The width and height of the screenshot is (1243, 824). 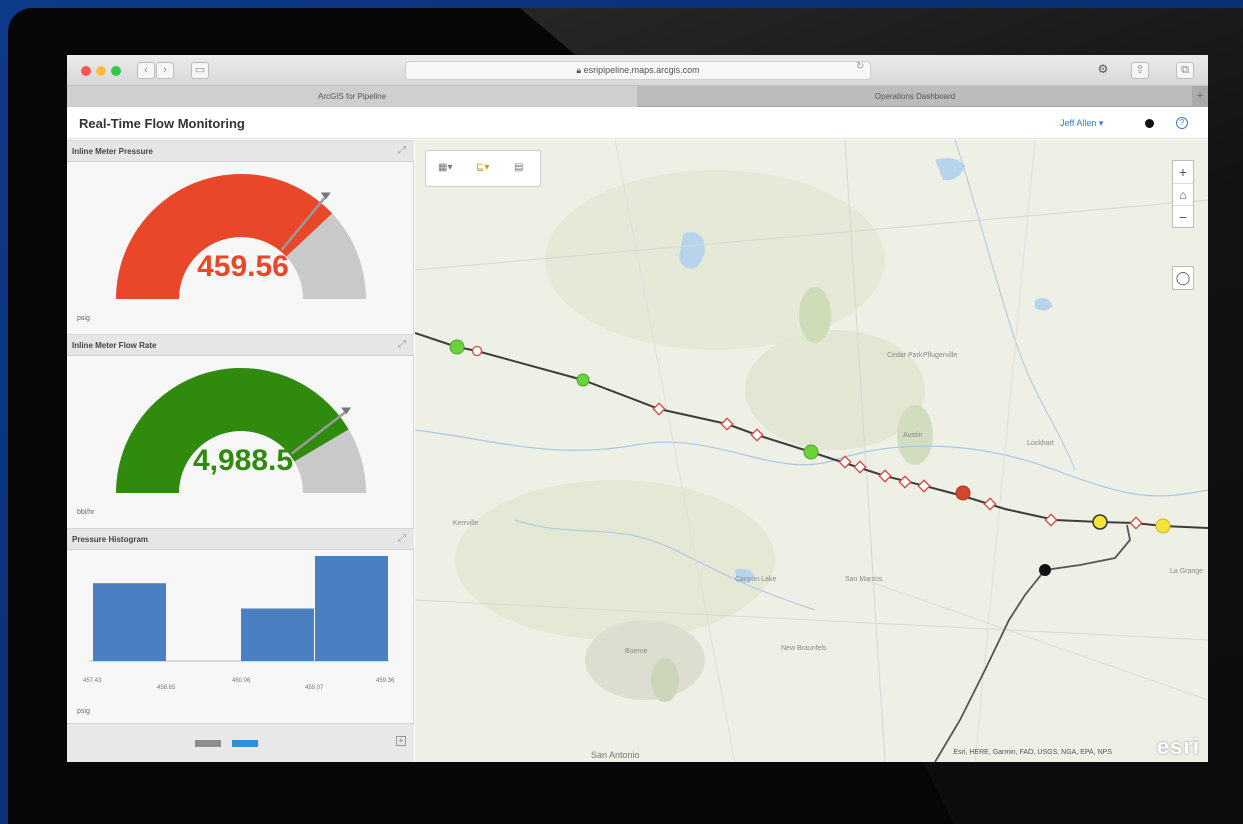 I want to click on map-label: Cedar Park, so click(x=905, y=355).